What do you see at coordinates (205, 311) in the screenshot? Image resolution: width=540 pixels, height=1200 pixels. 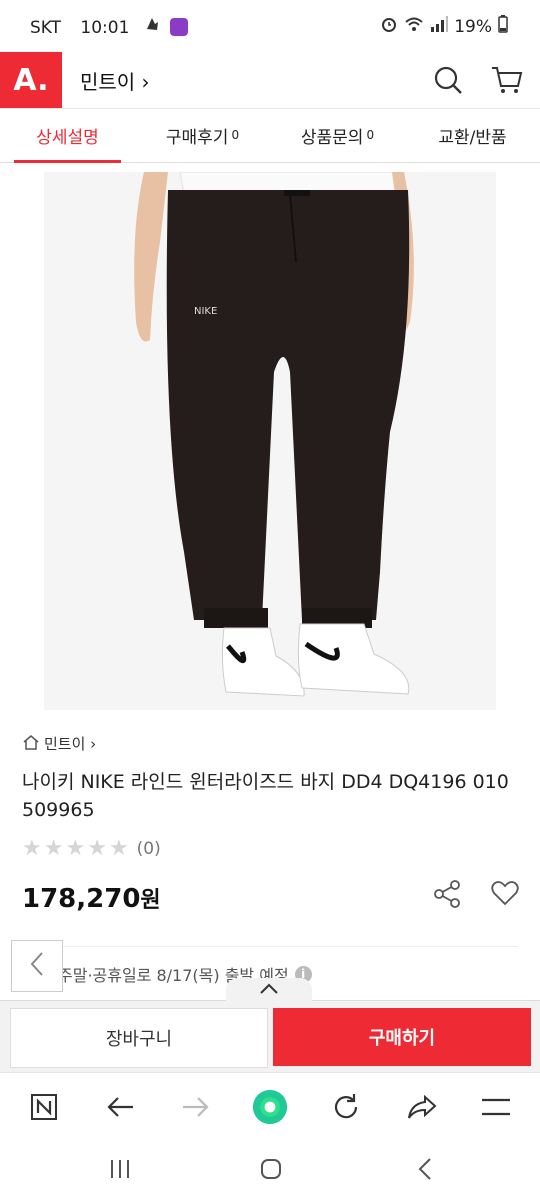 I see `nike-logo: NIKE` at bounding box center [205, 311].